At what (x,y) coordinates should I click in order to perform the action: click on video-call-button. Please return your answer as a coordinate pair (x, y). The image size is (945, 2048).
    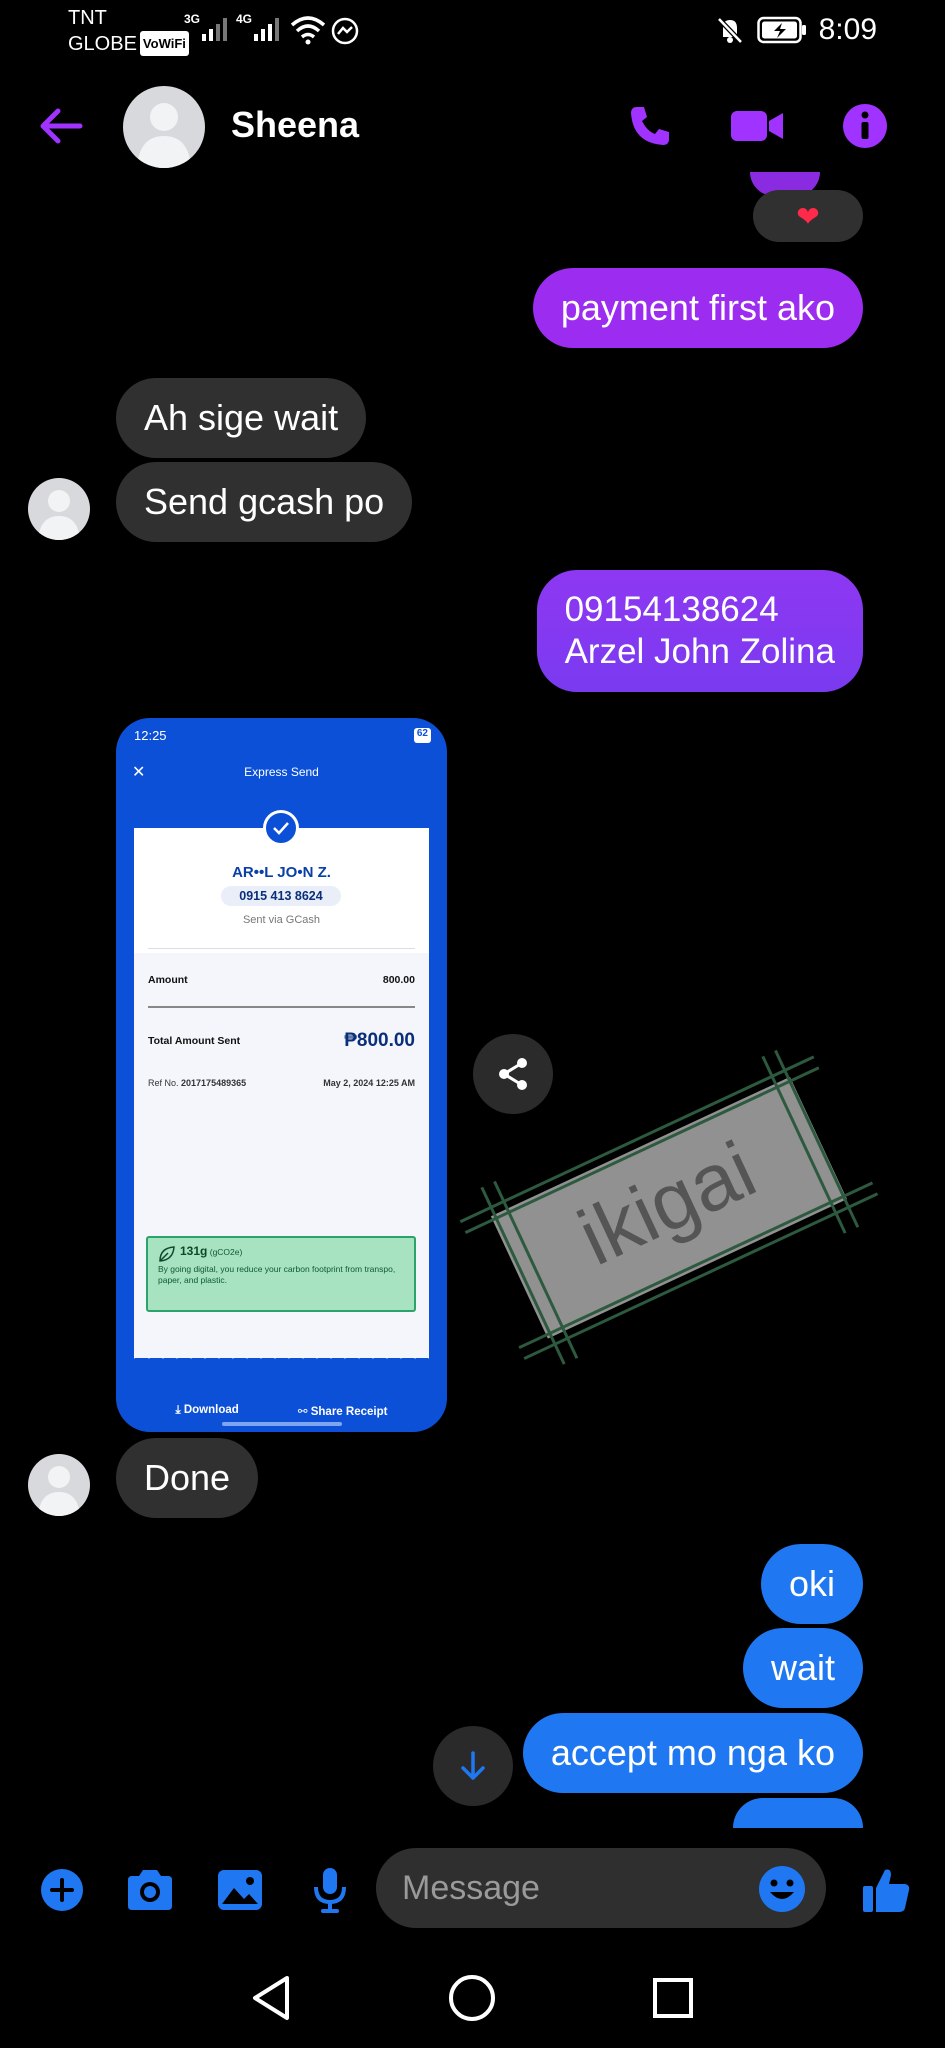
    Looking at the image, I should click on (757, 126).